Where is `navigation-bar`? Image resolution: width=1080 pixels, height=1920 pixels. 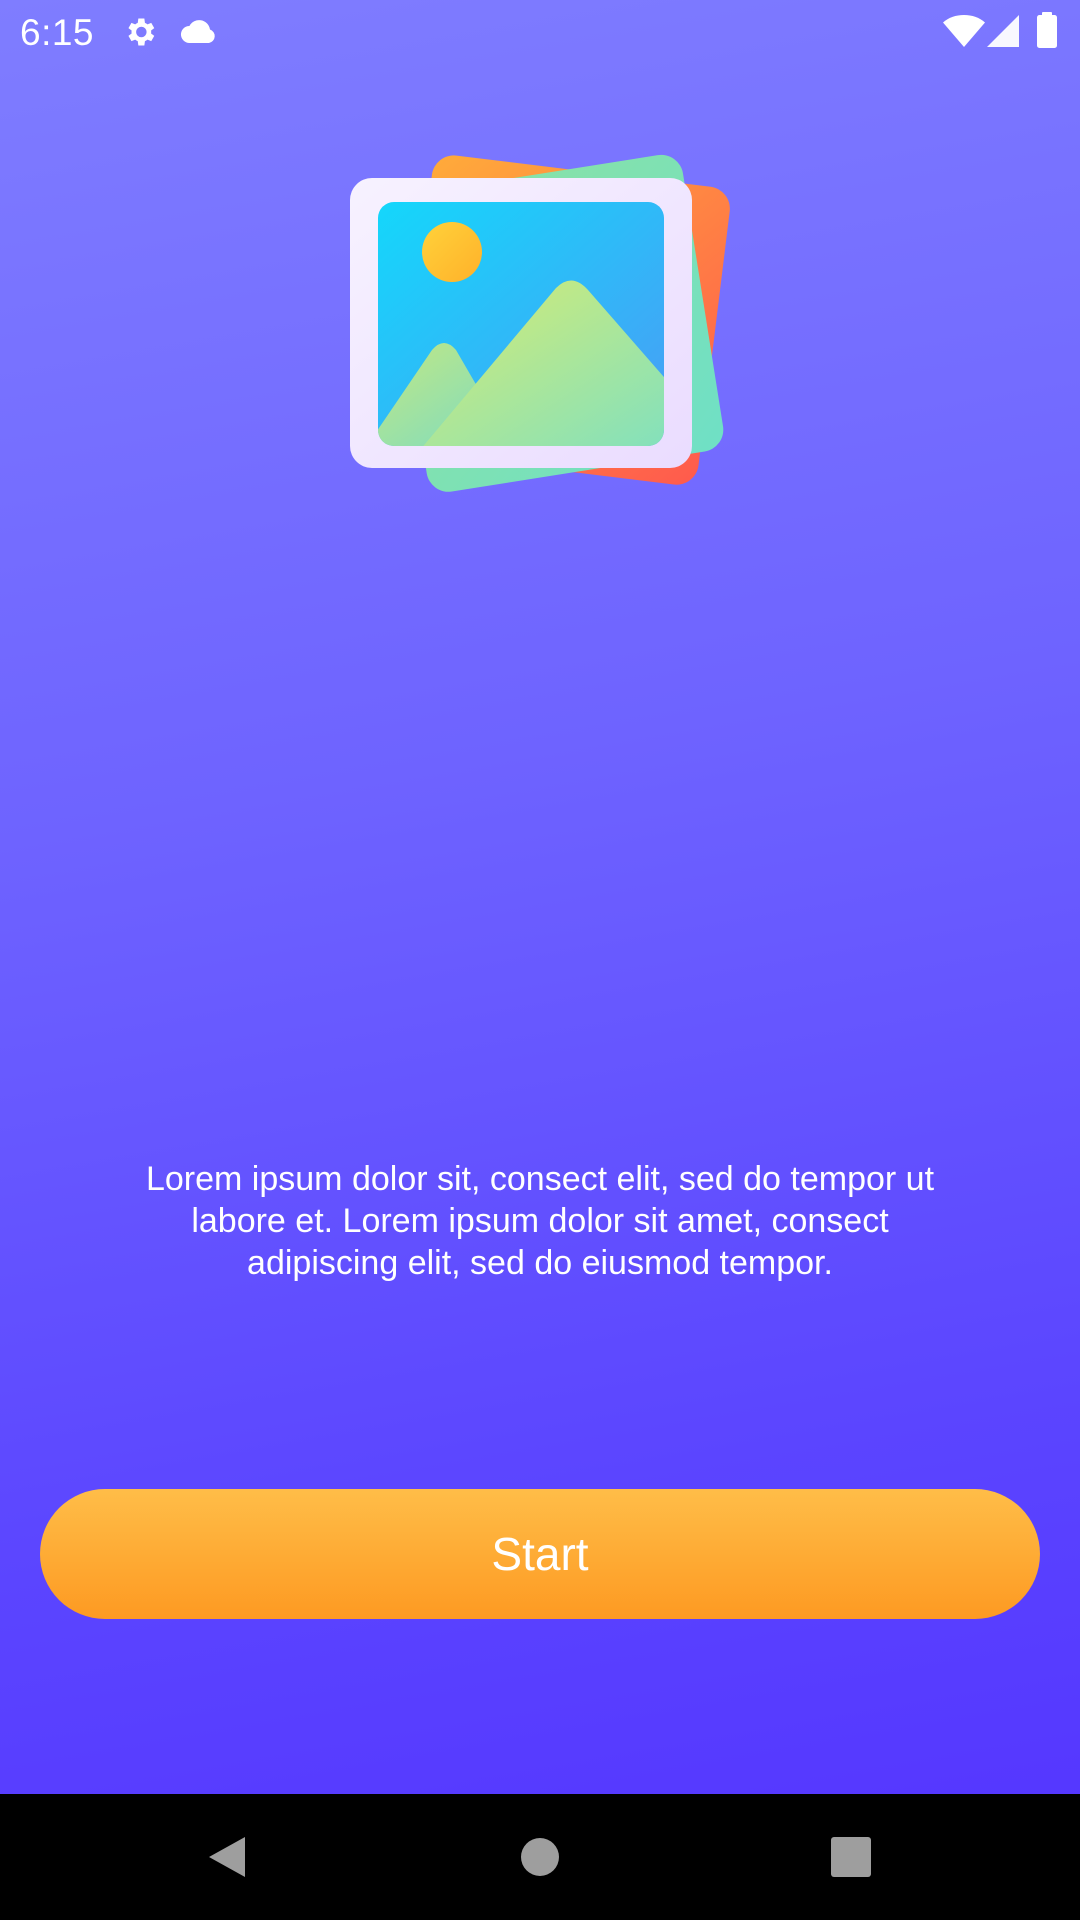 navigation-bar is located at coordinates (540, 1857).